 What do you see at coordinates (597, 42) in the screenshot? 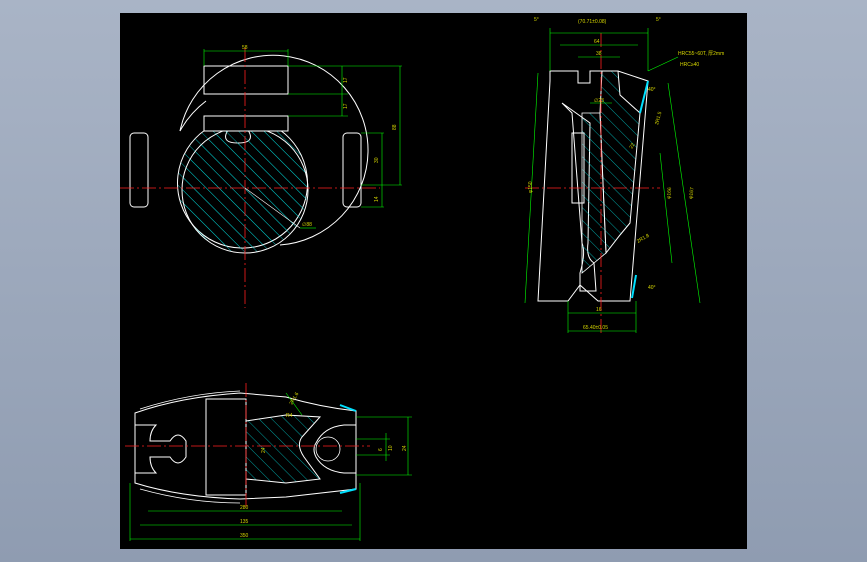
I see `dim-64: 64` at bounding box center [597, 42].